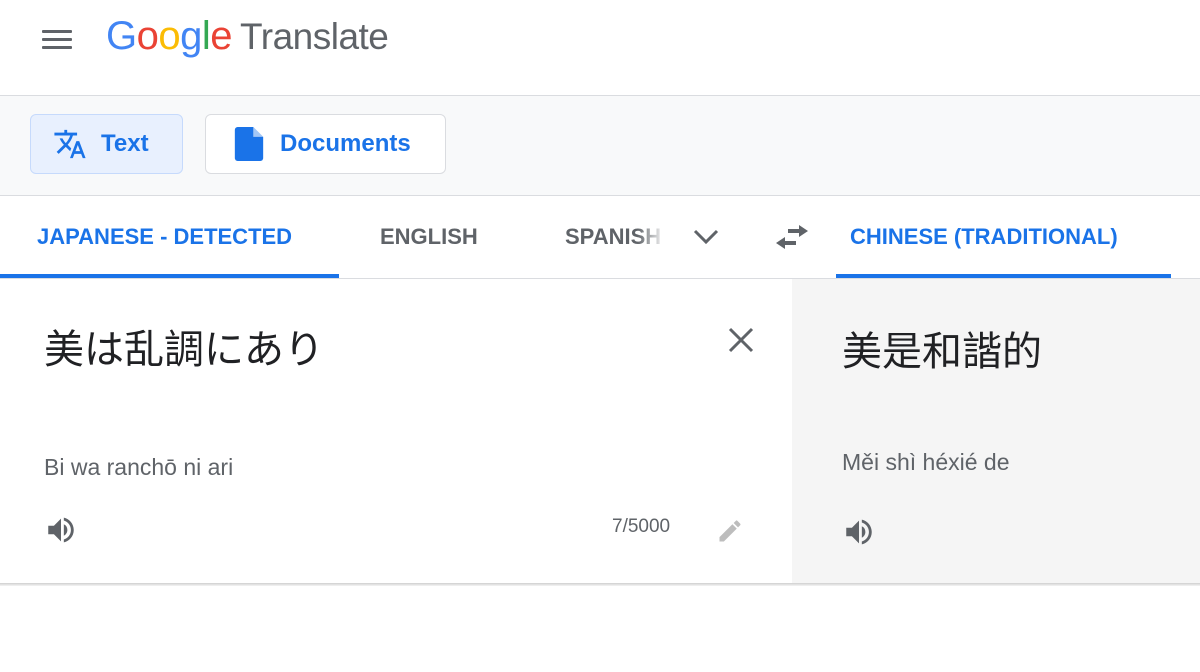  Describe the element at coordinates (206, 36) in the screenshot. I see `logo-letter: l` at that location.